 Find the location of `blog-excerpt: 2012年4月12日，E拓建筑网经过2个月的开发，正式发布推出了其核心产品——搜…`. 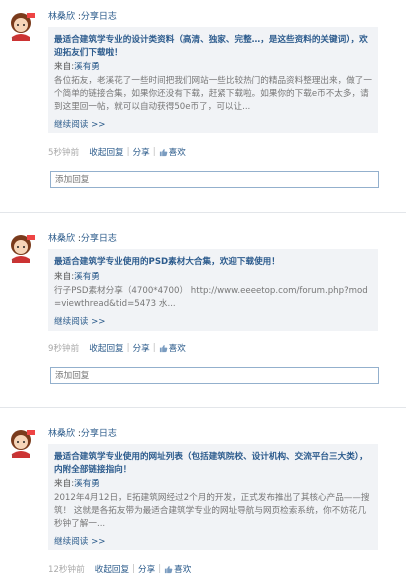

blog-excerpt: 2012年4月12日，E拓建筑网经过2个月的开发，正式发布推出了其核心产品——搜… is located at coordinates (212, 511).